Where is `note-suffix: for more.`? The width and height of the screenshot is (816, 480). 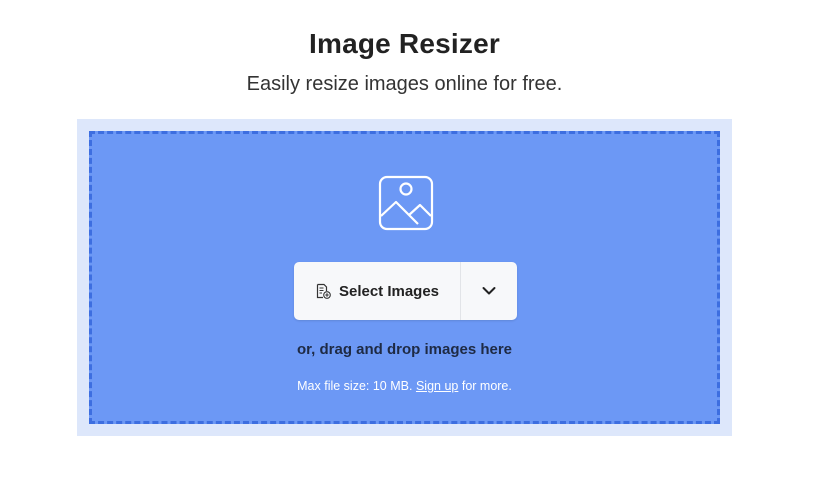 note-suffix: for more. is located at coordinates (486, 386).